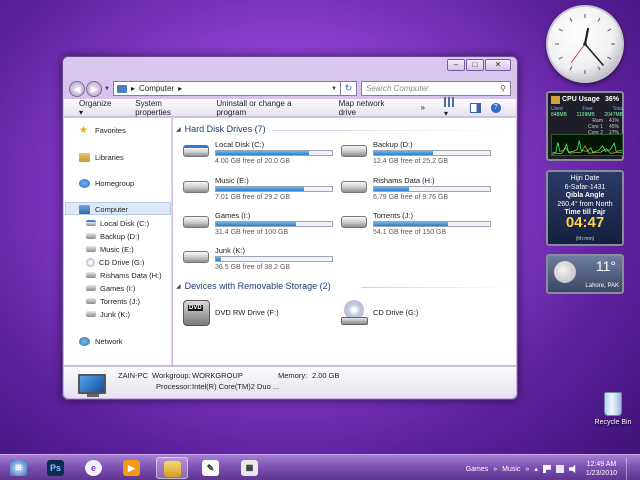  What do you see at coordinates (19, 468) in the screenshot?
I see `start-button: ⊞` at bounding box center [19, 468].